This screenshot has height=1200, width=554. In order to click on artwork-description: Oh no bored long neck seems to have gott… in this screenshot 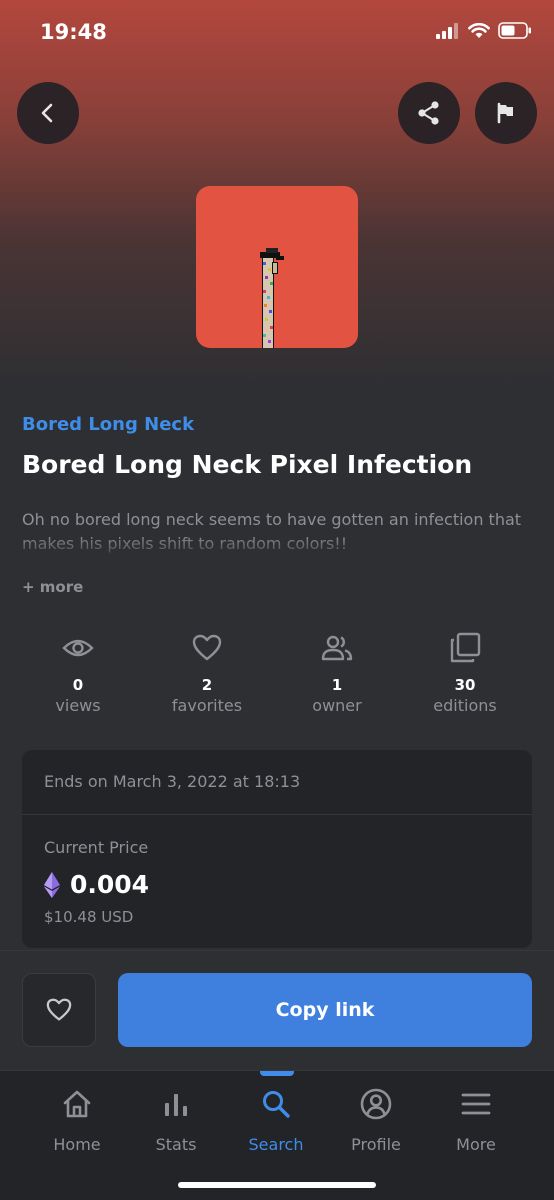, I will do `click(272, 531)`.